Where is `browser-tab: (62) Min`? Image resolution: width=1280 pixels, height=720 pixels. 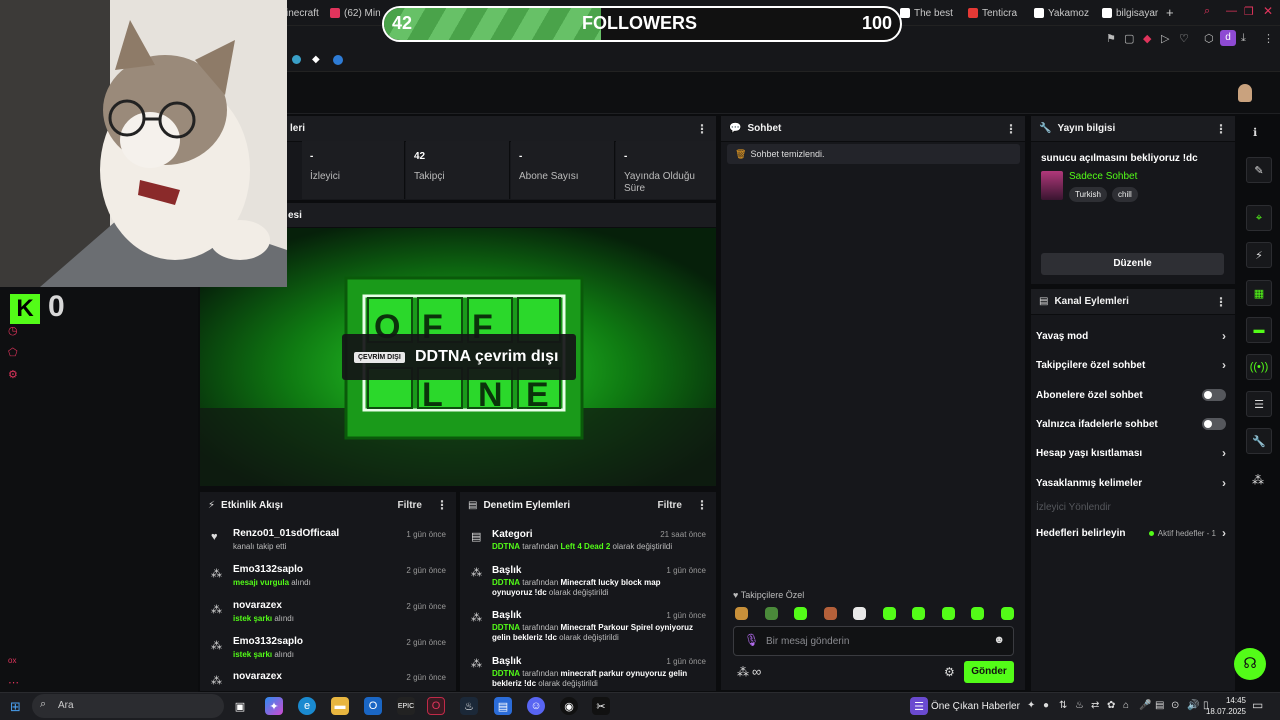 browser-tab: (62) Min is located at coordinates (355, 13).